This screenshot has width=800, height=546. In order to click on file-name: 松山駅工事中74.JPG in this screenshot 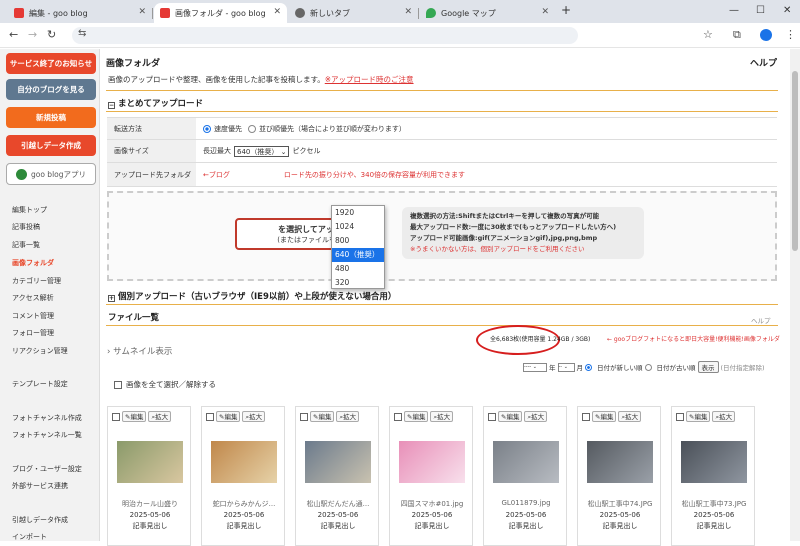, I will do `click(620, 504)`.